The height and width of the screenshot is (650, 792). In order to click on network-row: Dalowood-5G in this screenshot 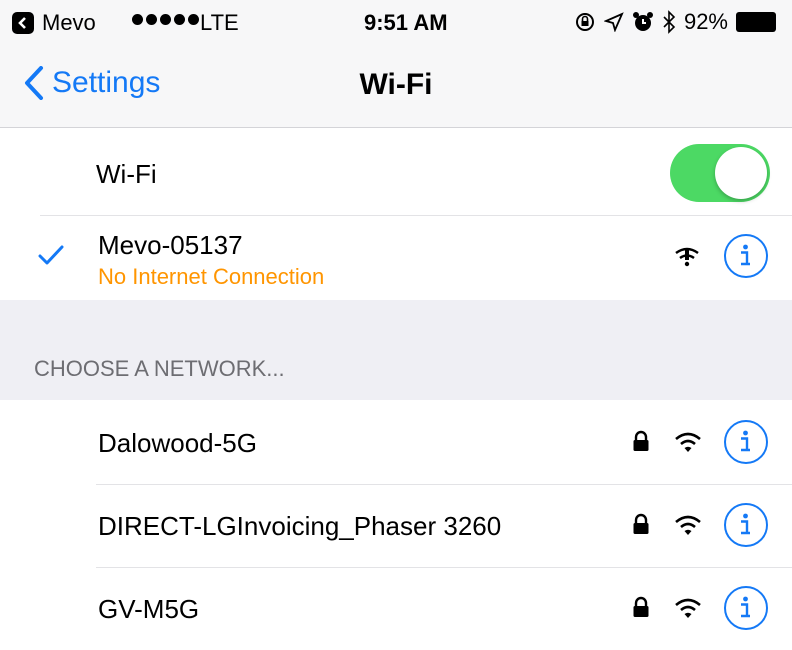, I will do `click(396, 442)`.